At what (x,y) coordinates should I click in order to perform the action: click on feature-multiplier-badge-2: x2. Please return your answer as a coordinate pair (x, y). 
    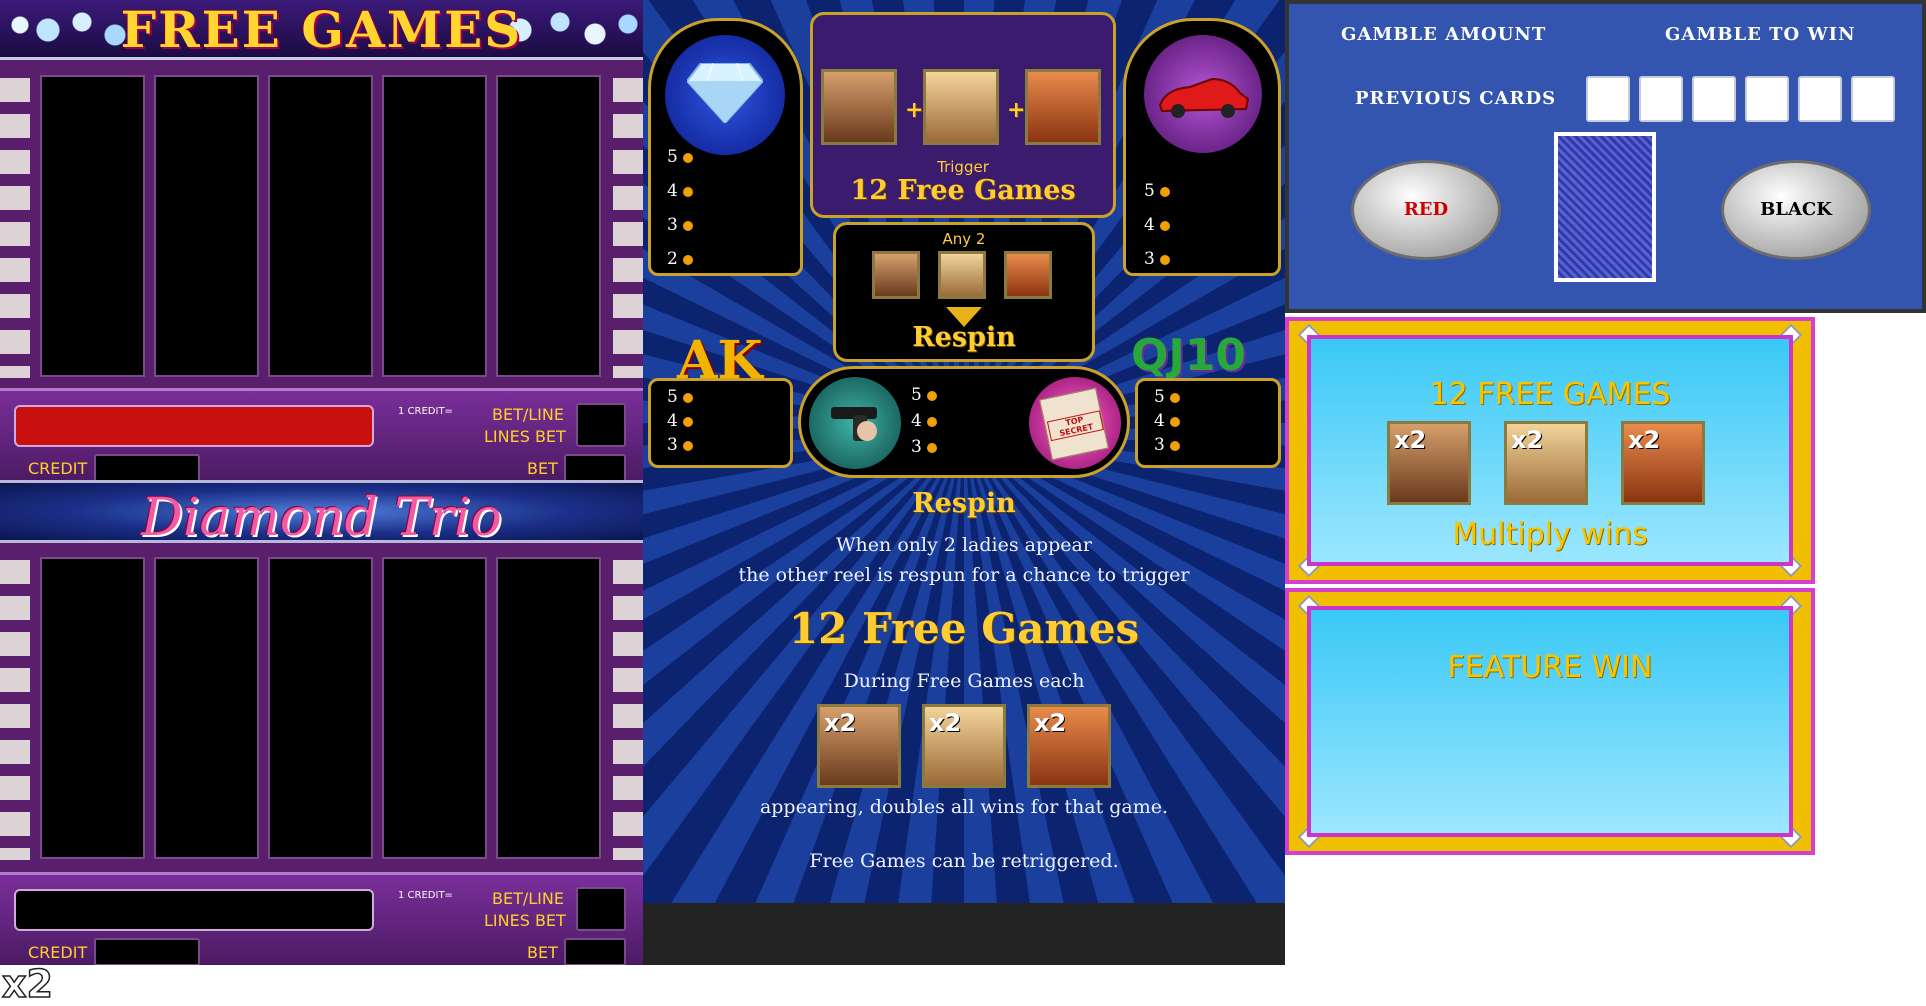
    Looking at the image, I should click on (1527, 440).